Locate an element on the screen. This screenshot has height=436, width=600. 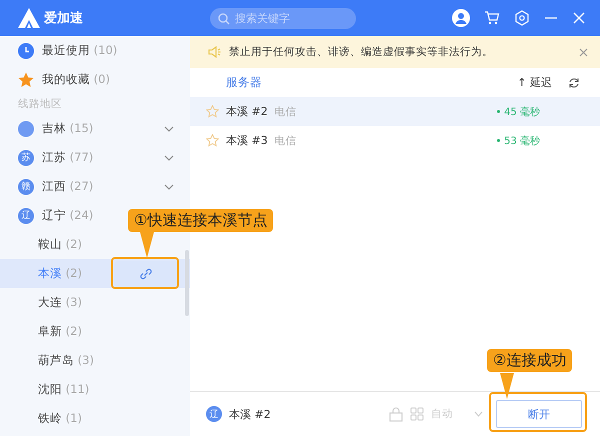
sidebar-item: 我的收藏 (0) is located at coordinates (95, 79).